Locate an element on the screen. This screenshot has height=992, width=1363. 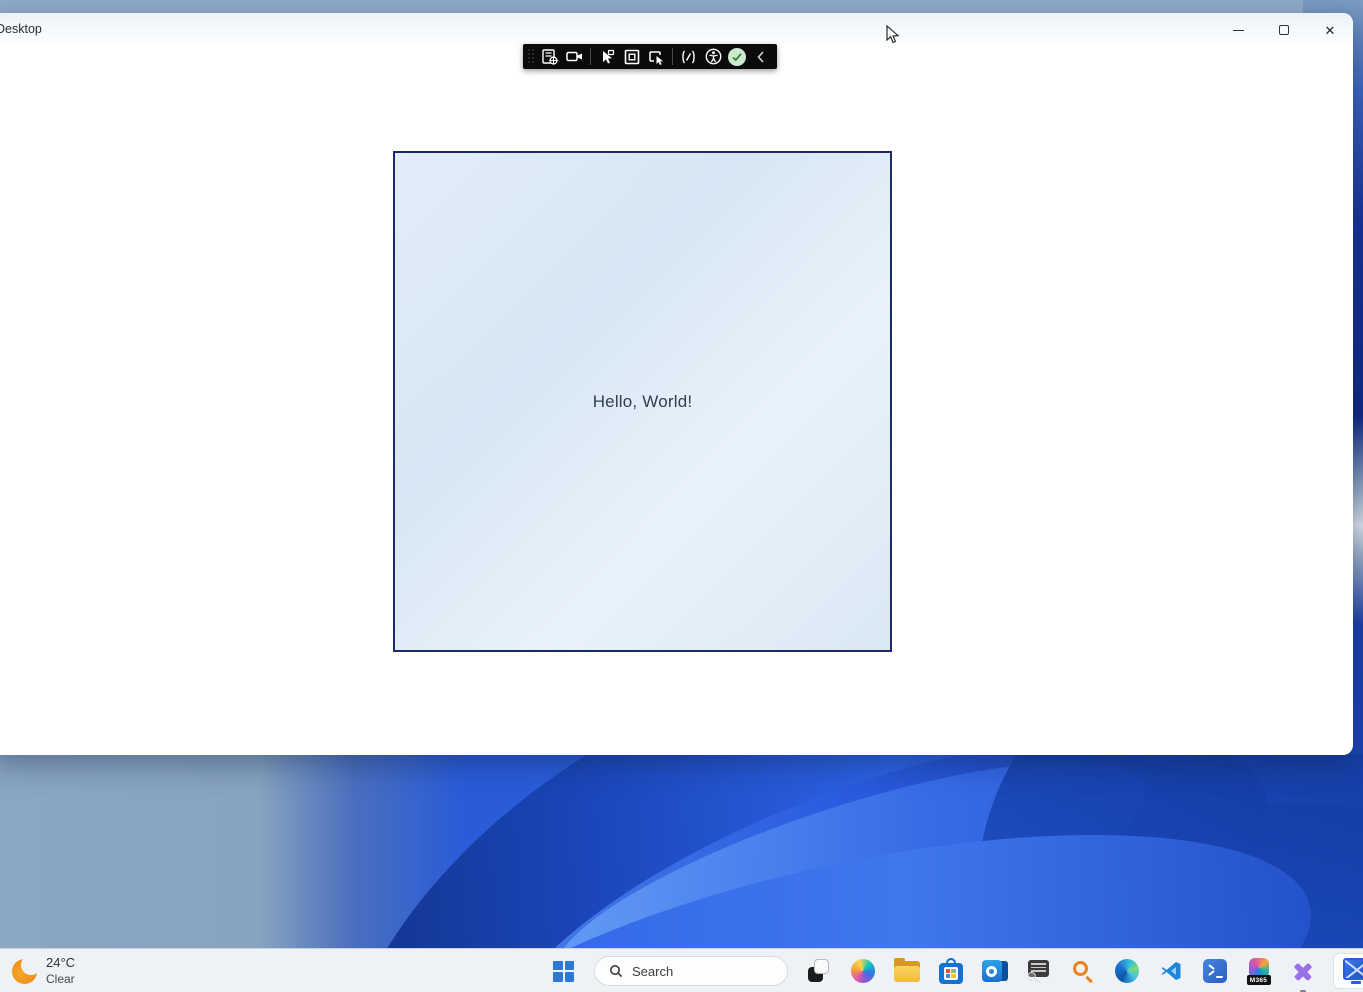
copilot-icon is located at coordinates (862, 971).